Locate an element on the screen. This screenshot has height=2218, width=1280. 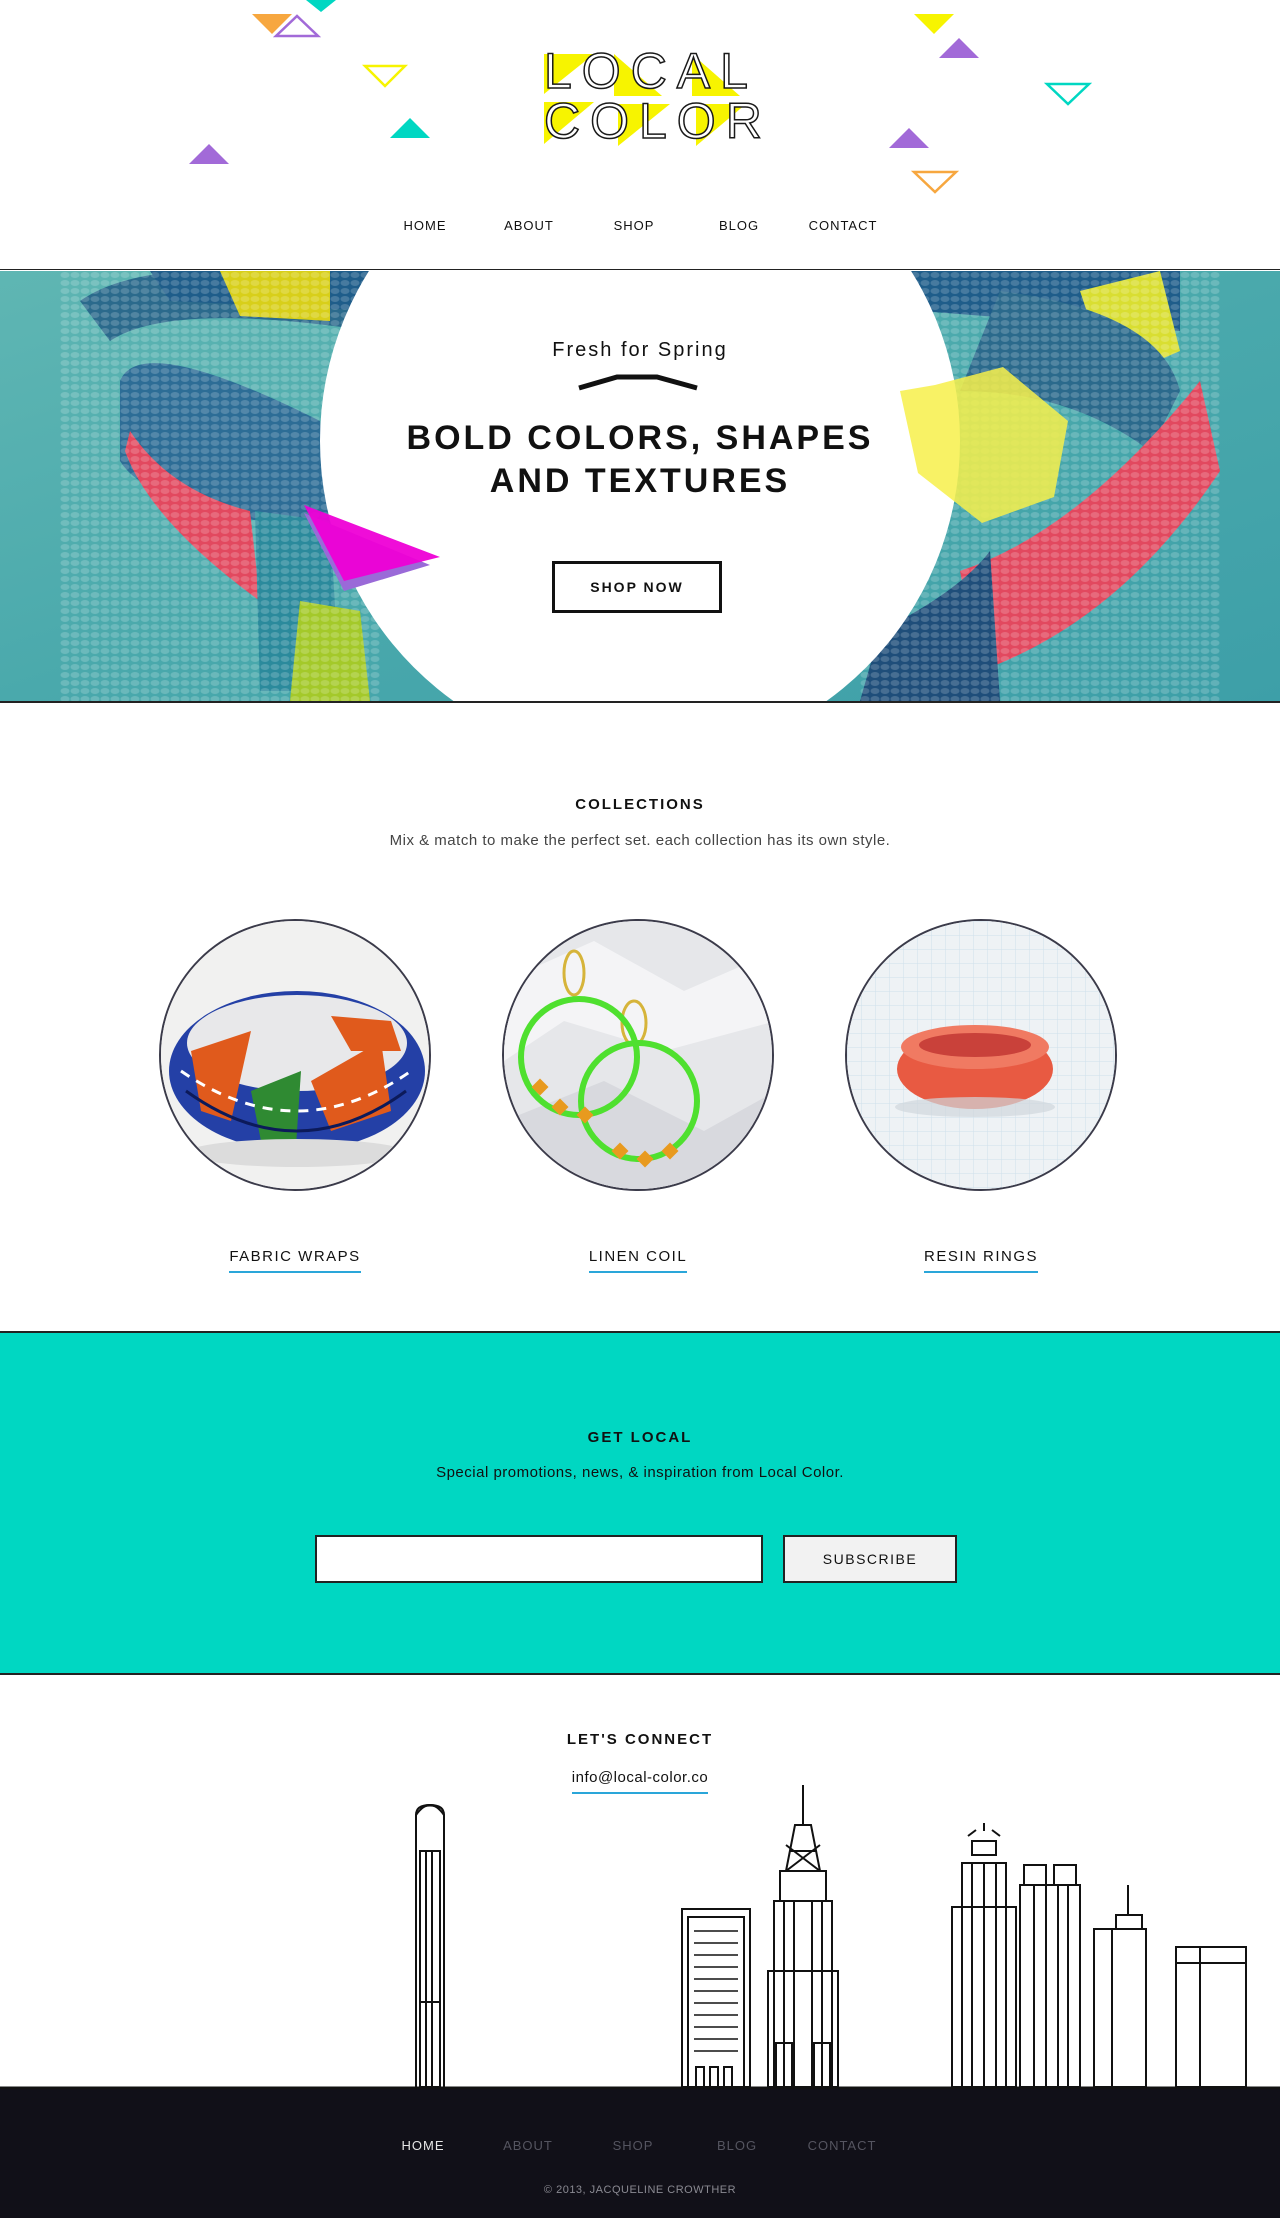
section-heading: LET'S CONNECT is located at coordinates (640, 1739).